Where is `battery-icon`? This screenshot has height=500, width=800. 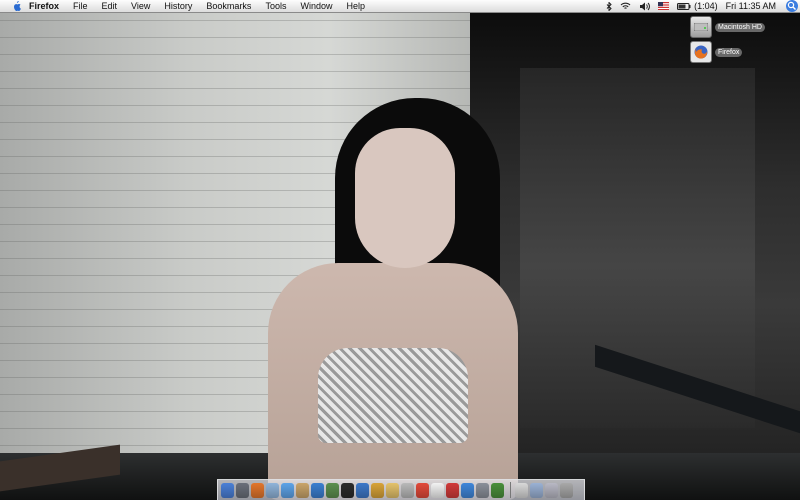
battery-icon is located at coordinates (684, 6).